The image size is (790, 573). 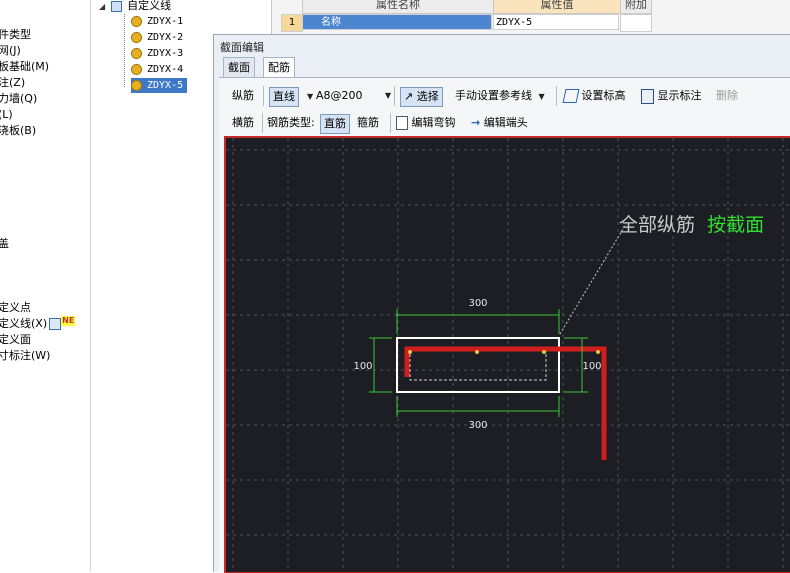 I want to click on nav-item-custom-face: 定义面, so click(x=15, y=340).